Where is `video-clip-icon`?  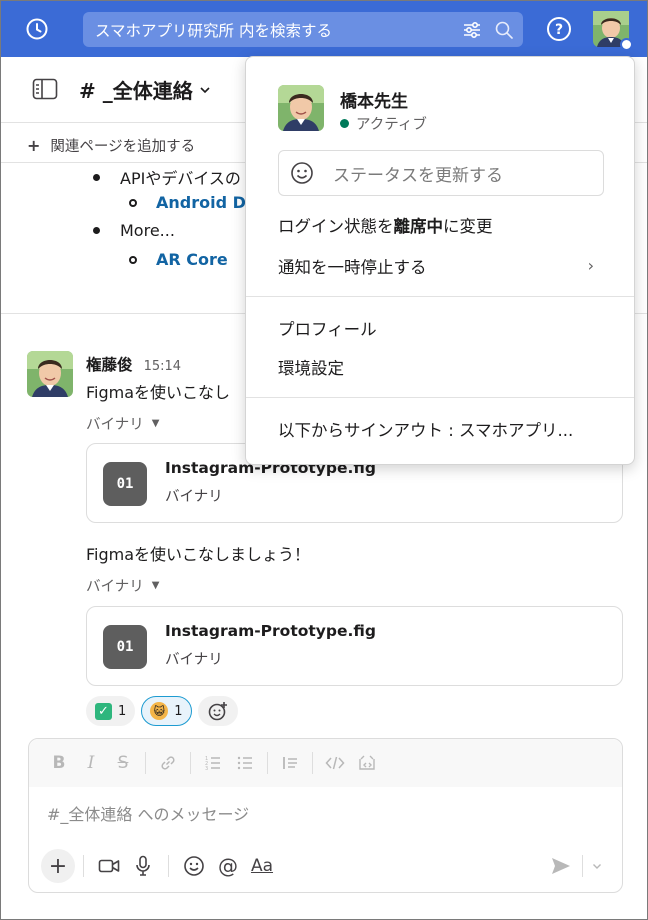
video-clip-icon is located at coordinates (109, 866).